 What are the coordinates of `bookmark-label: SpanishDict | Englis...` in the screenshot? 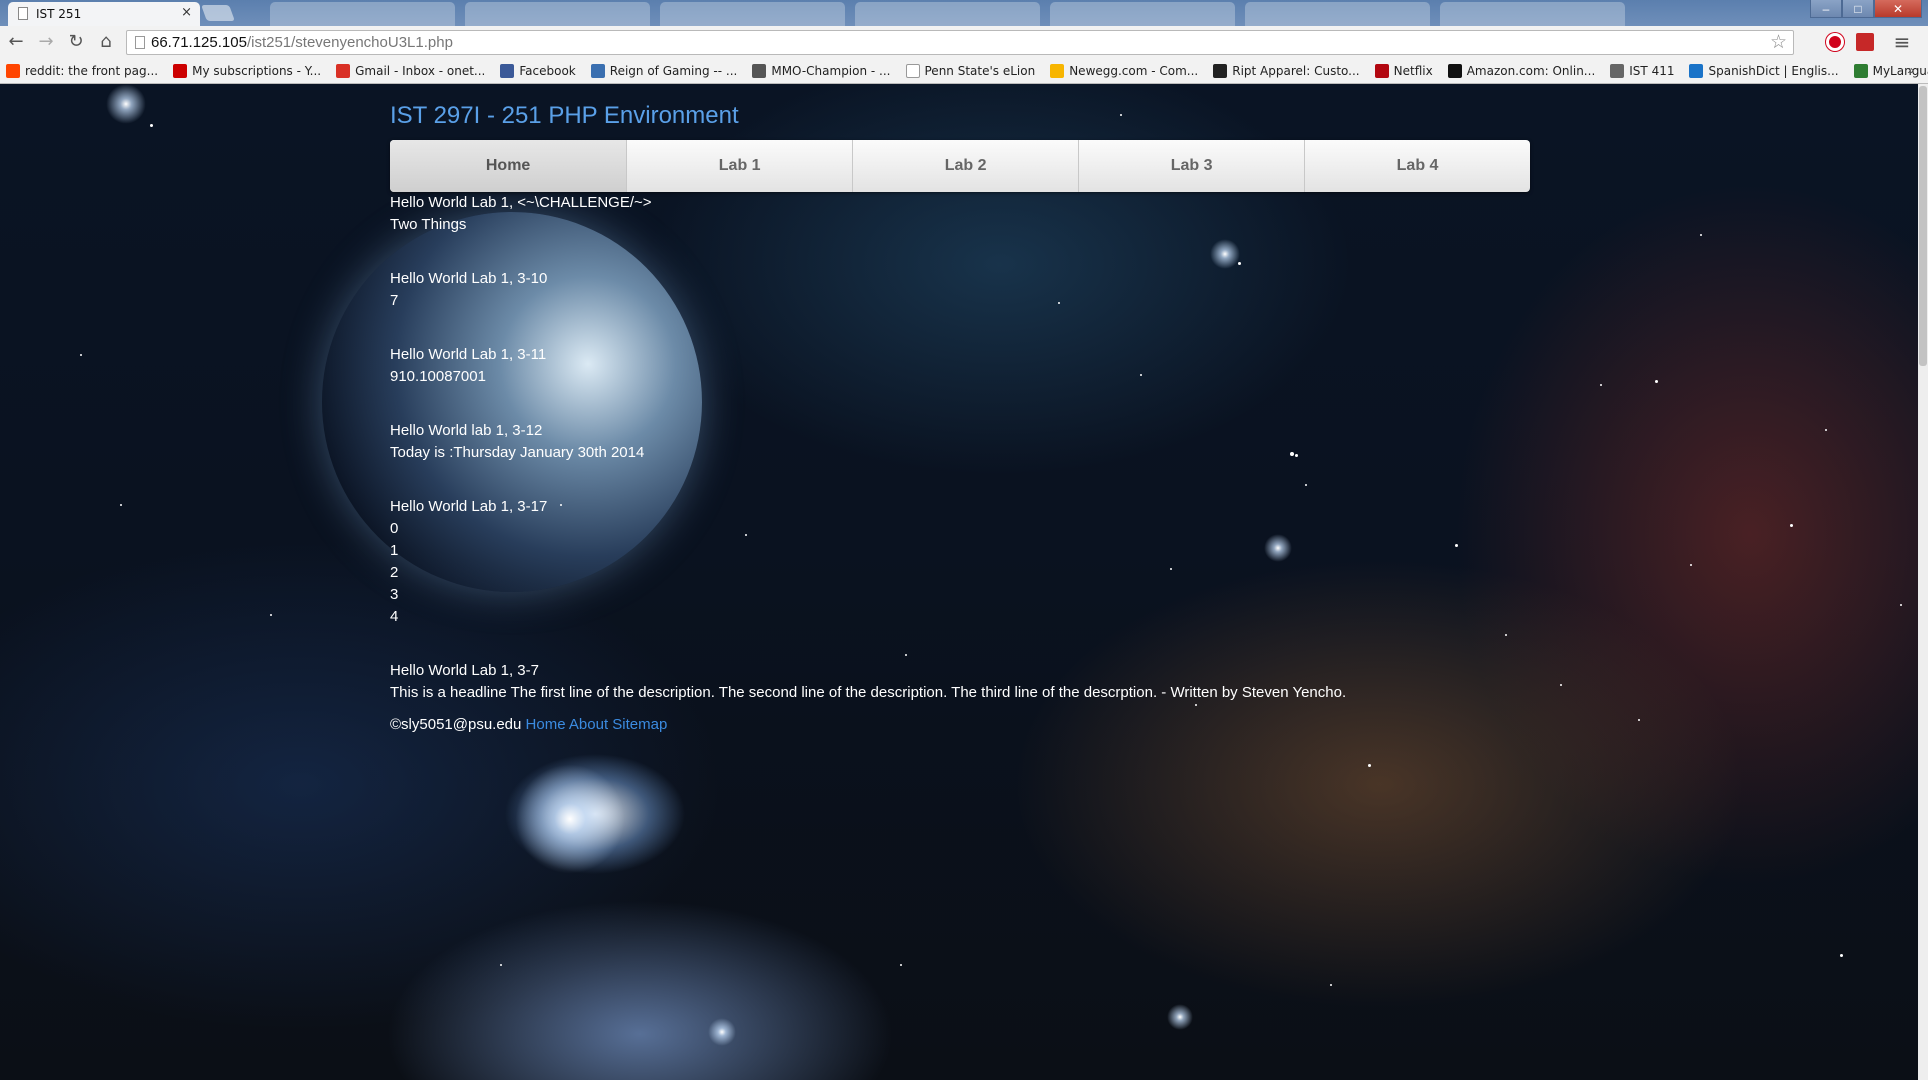 It's located at (1773, 70).